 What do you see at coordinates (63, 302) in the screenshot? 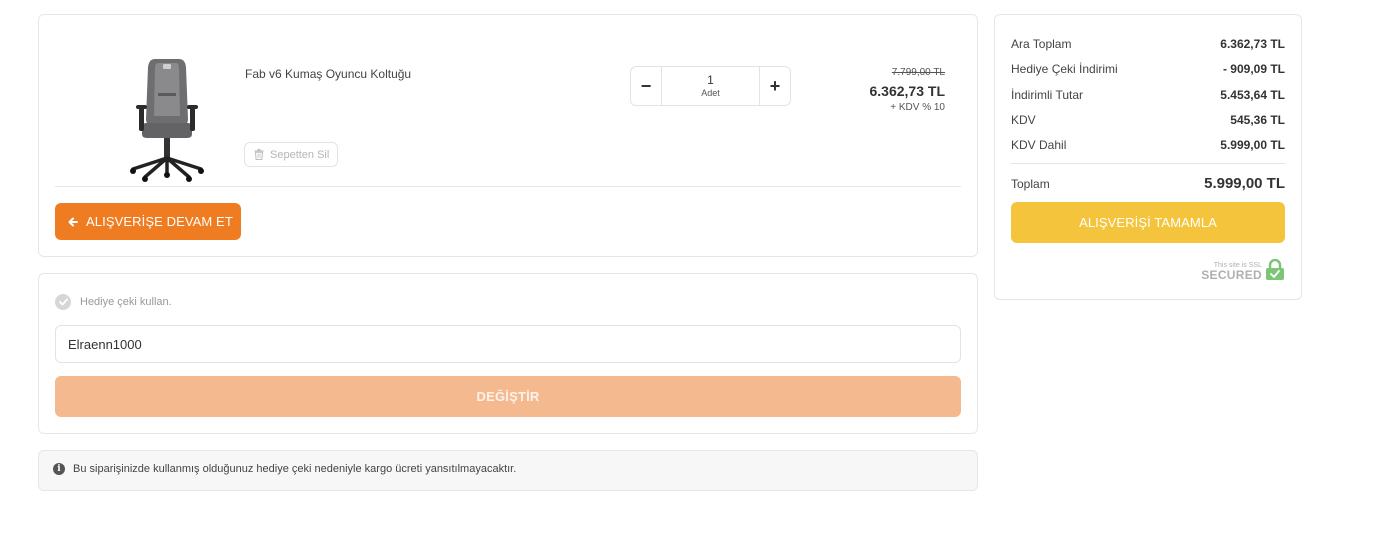
I see `check-circle-icon` at bounding box center [63, 302].